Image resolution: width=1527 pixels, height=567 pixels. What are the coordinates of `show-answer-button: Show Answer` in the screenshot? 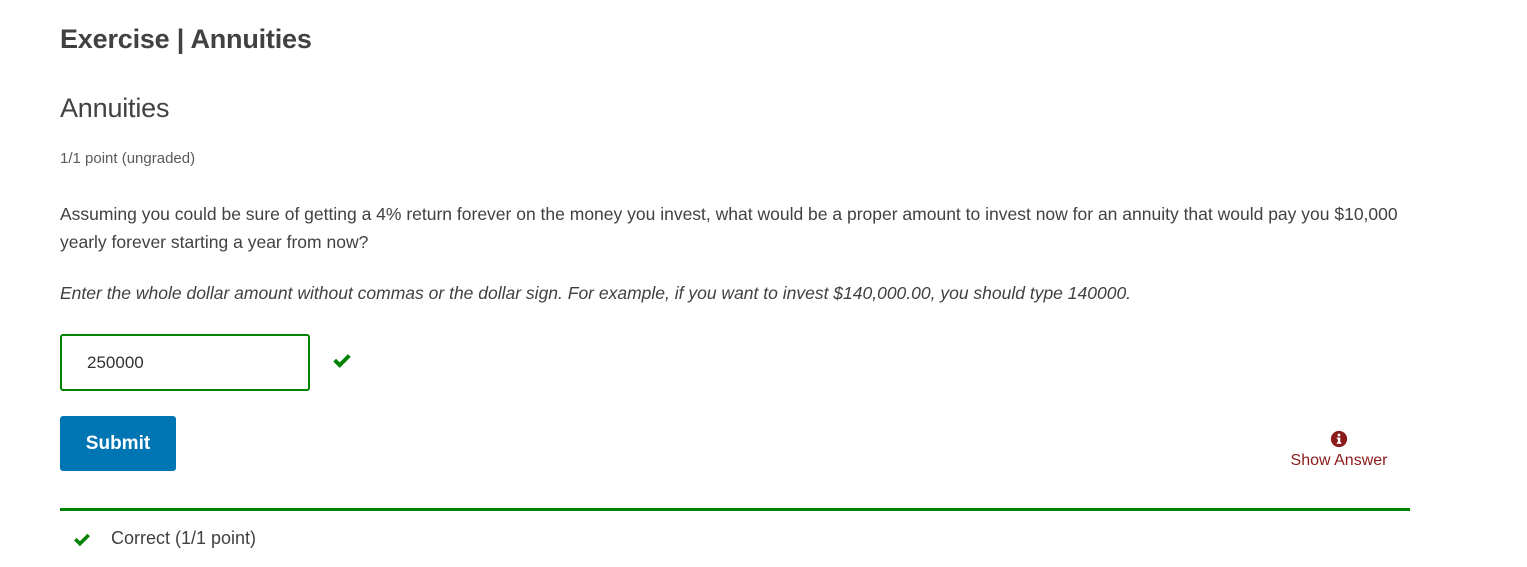 It's located at (1339, 450).